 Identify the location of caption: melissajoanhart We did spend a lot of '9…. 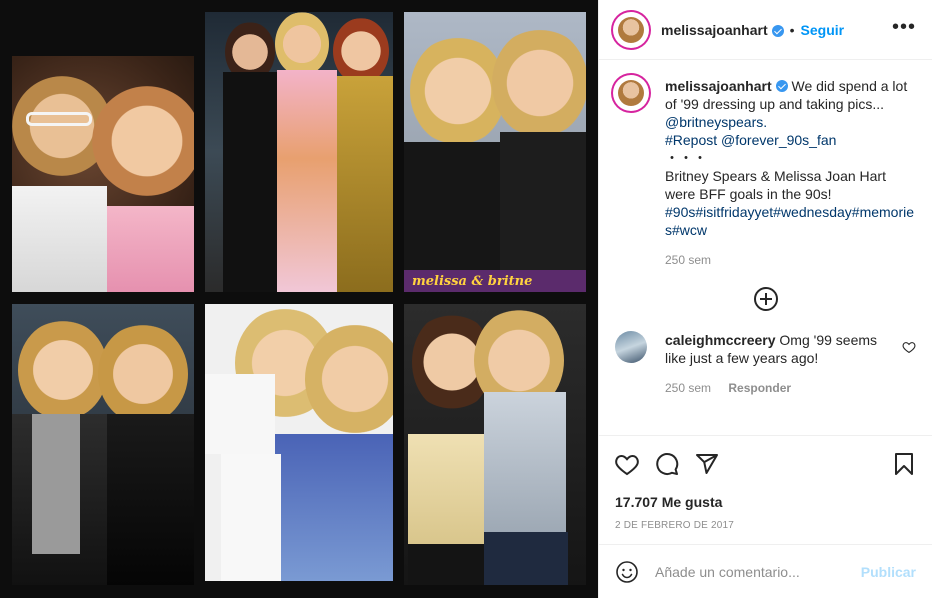
(765, 158).